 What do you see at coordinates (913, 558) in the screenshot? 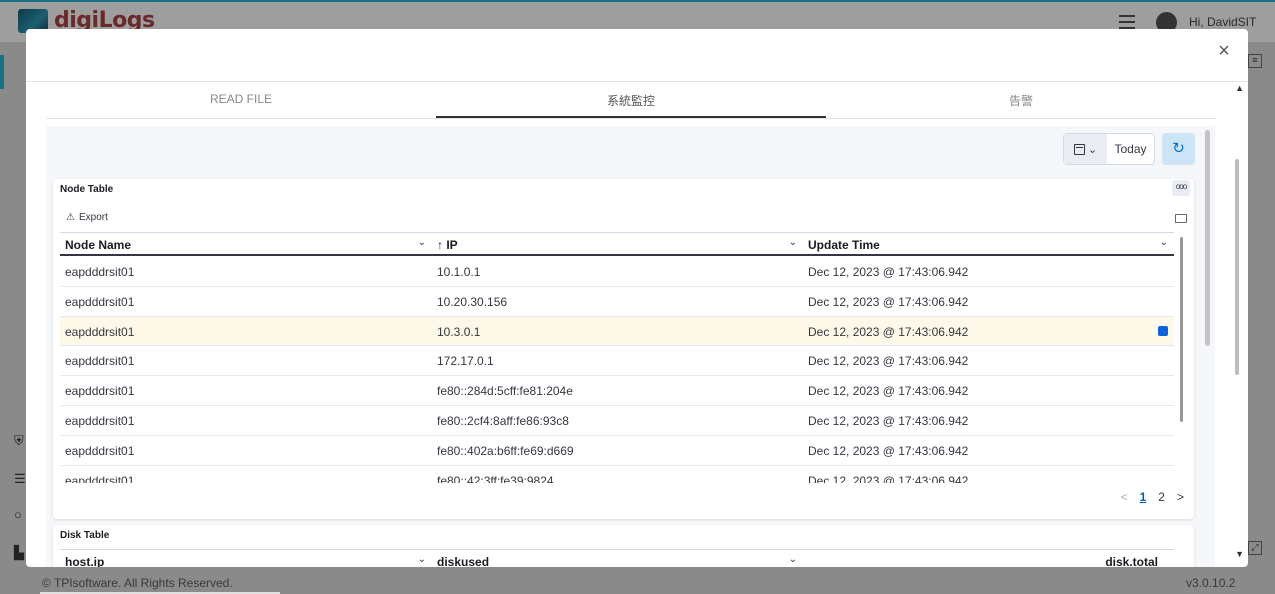
I see `column-header-empty` at bounding box center [913, 558].